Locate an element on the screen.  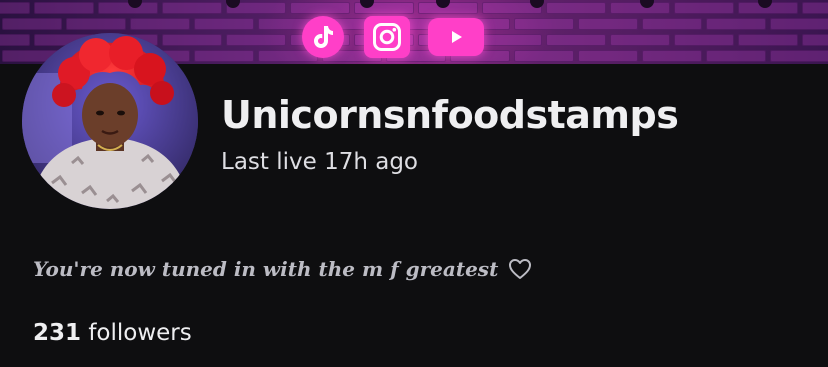
tiktok-icon is located at coordinates (323, 37).